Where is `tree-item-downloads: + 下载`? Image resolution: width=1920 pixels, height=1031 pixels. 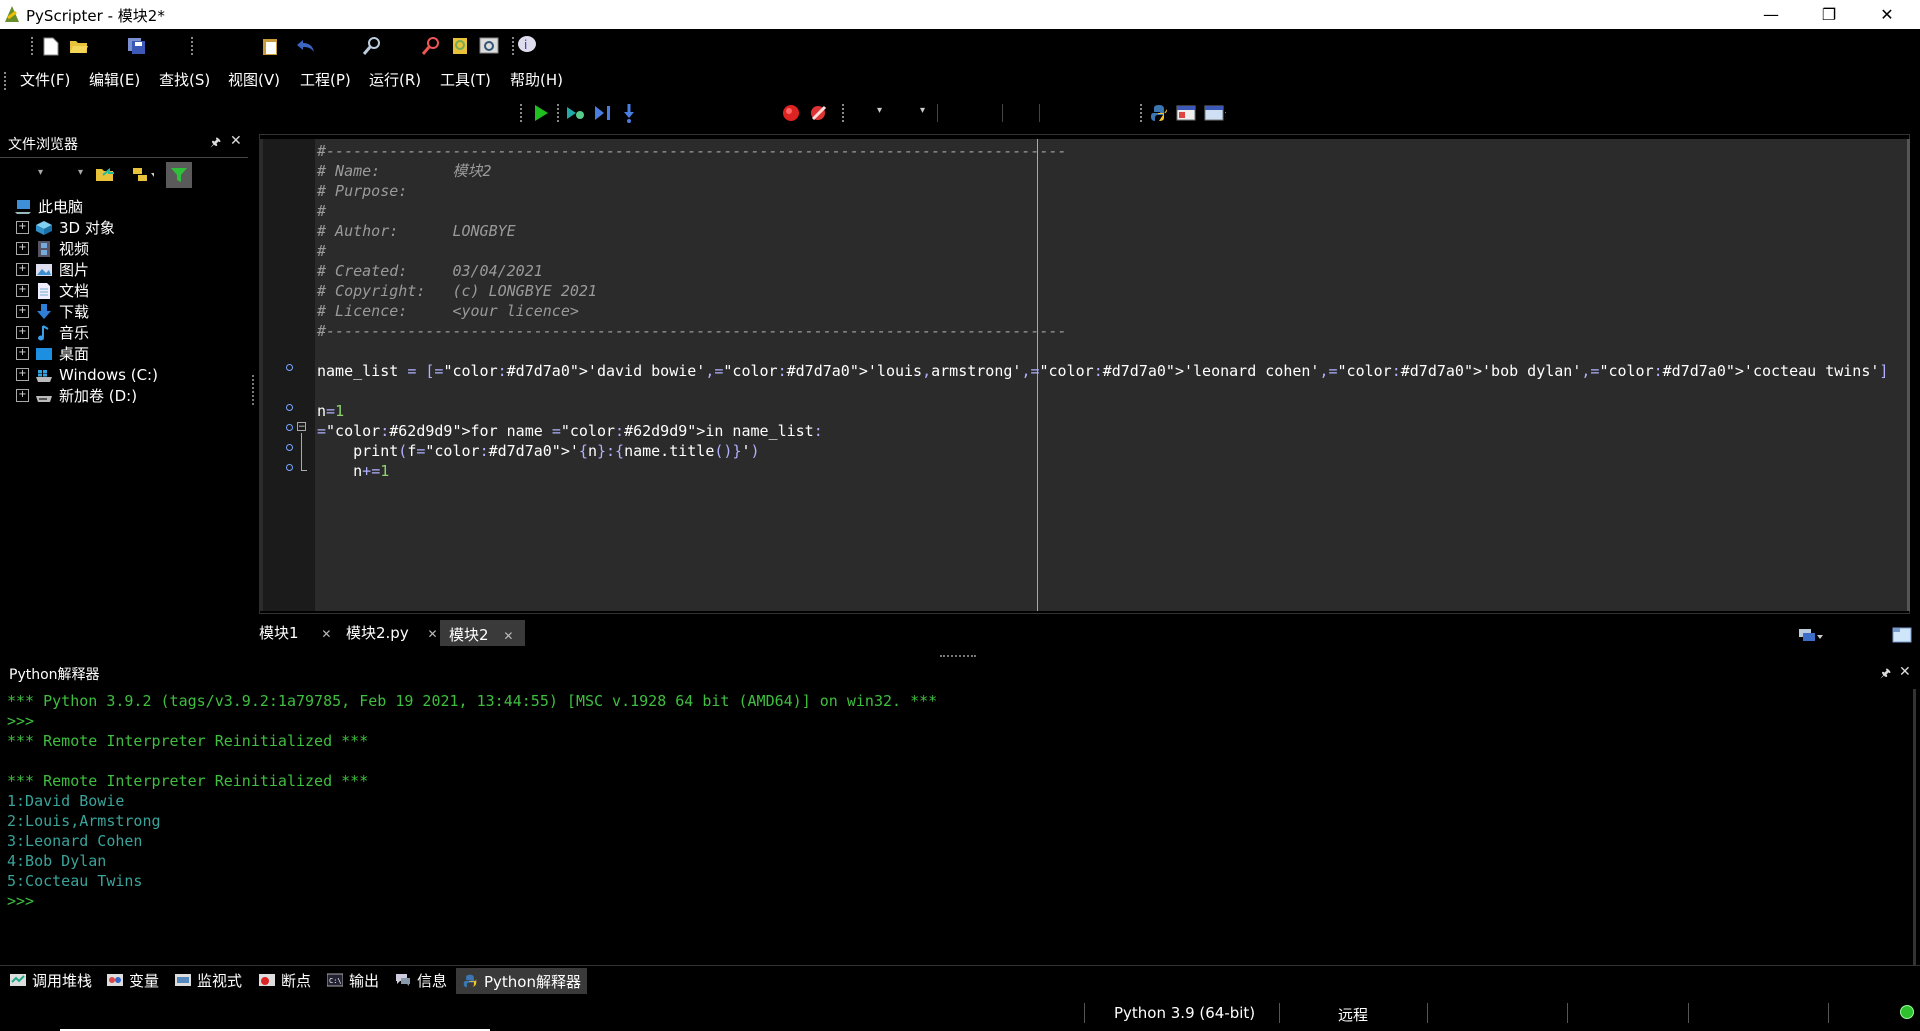
tree-item-downloads: + 下载 is located at coordinates (52, 311).